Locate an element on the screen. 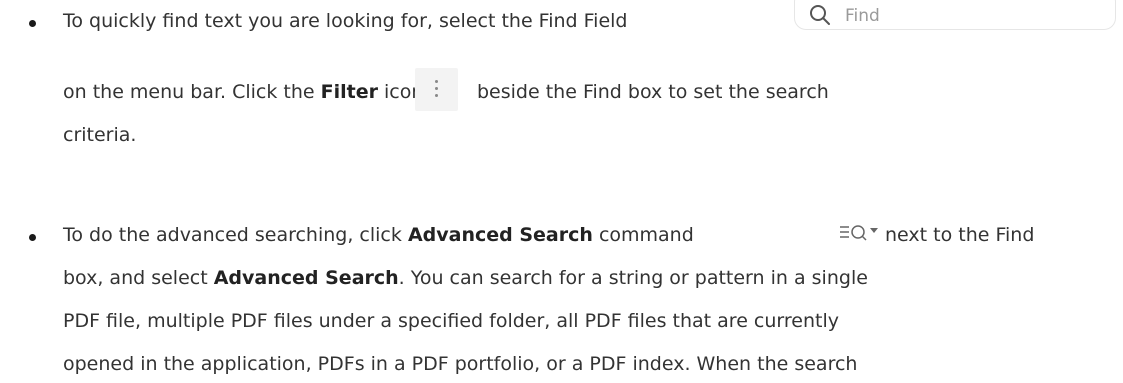  paragraph-line: next to the Find is located at coordinates (959, 235).